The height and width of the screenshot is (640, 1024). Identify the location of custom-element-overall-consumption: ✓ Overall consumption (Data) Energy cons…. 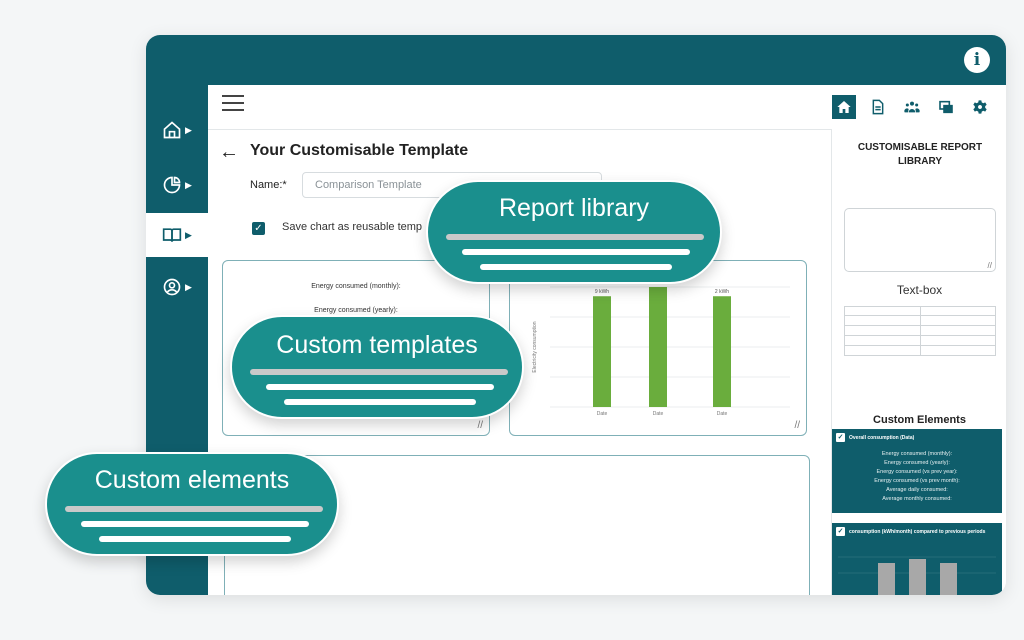
(917, 471).